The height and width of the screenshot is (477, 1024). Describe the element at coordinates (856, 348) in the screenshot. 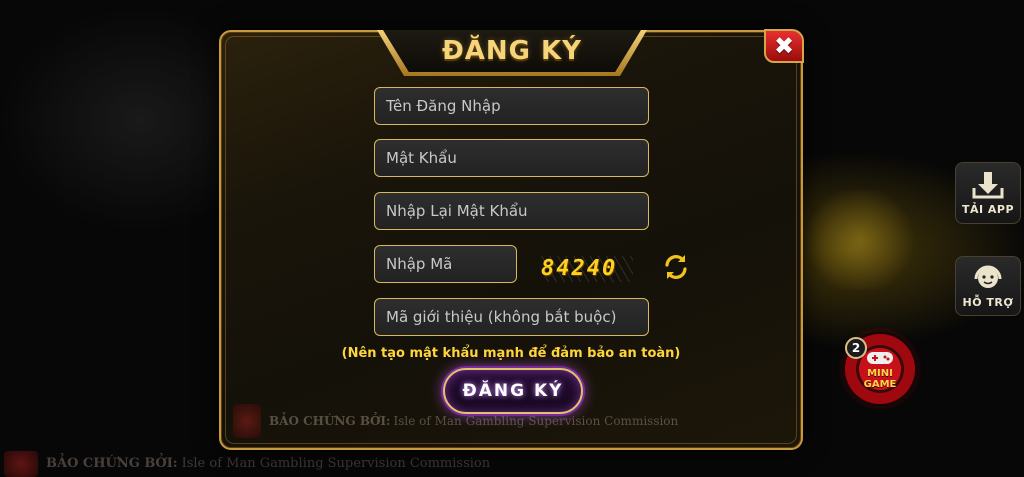

I see `mini-game-badge: 2` at that location.